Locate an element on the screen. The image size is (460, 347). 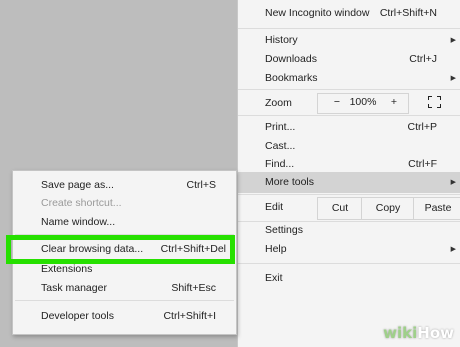
menu-item-label: Exit is located at coordinates (274, 278).